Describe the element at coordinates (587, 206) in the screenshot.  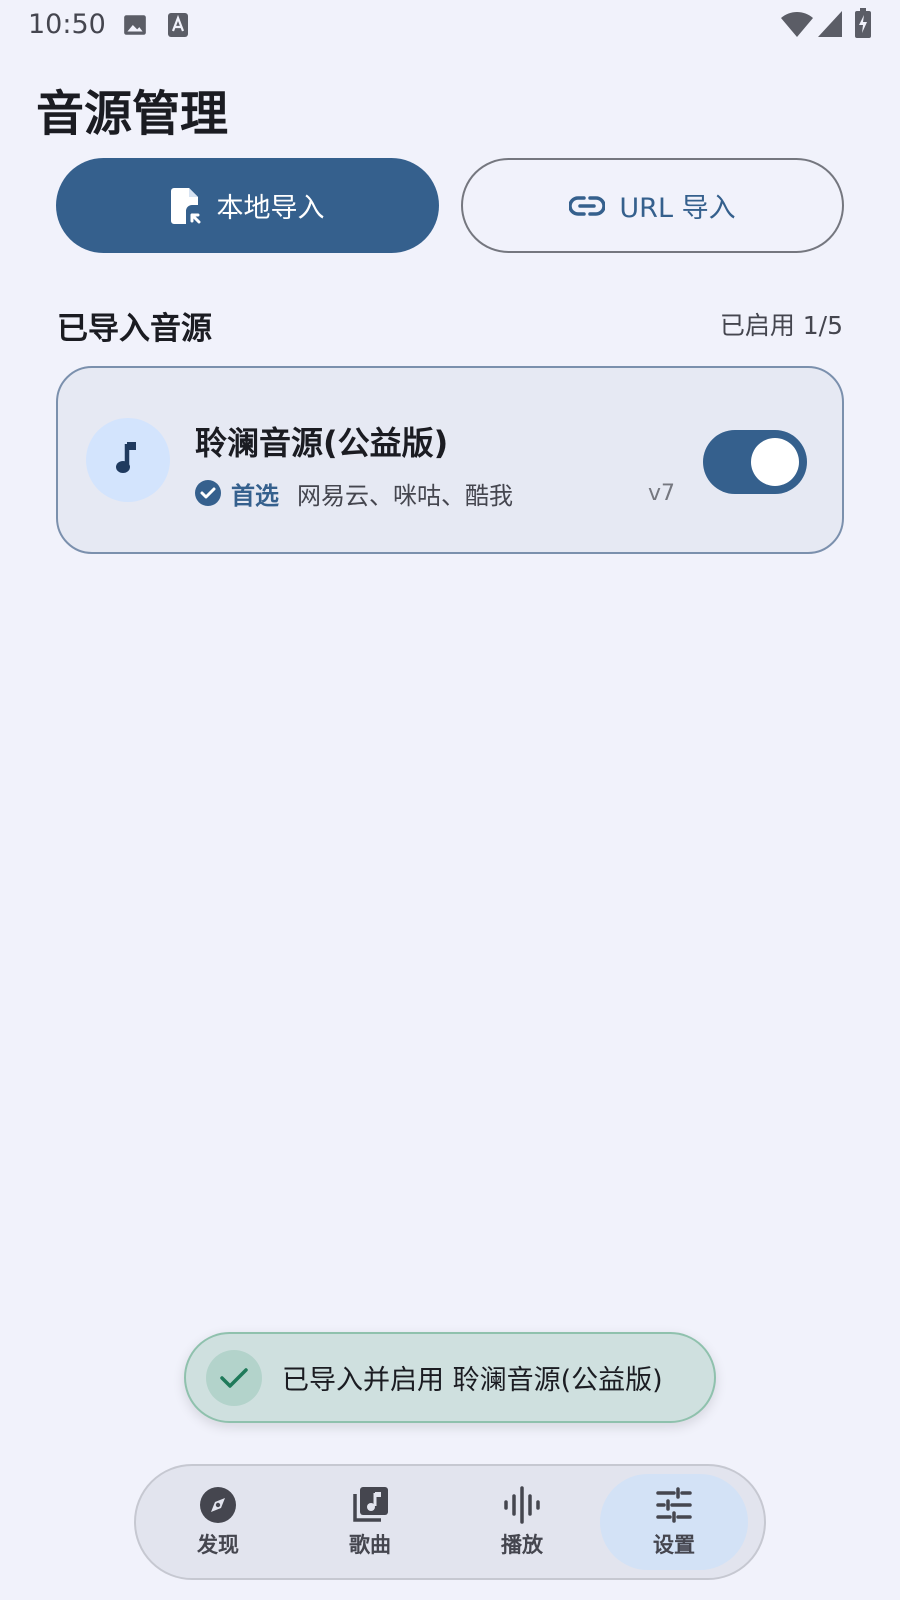
I see `link-icon` at that location.